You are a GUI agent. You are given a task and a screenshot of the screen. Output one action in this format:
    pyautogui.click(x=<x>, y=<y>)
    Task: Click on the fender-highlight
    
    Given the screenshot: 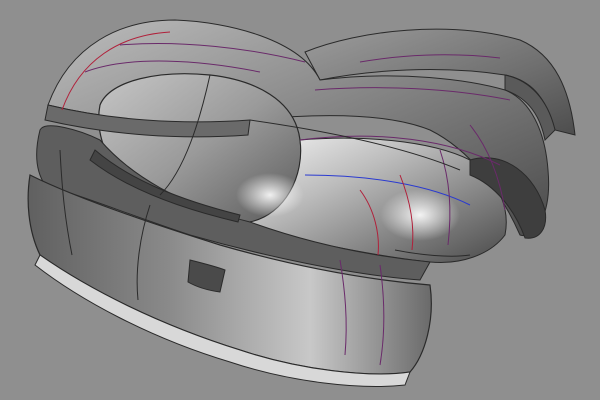 What is the action you would take?
    pyautogui.click(x=420, y=215)
    